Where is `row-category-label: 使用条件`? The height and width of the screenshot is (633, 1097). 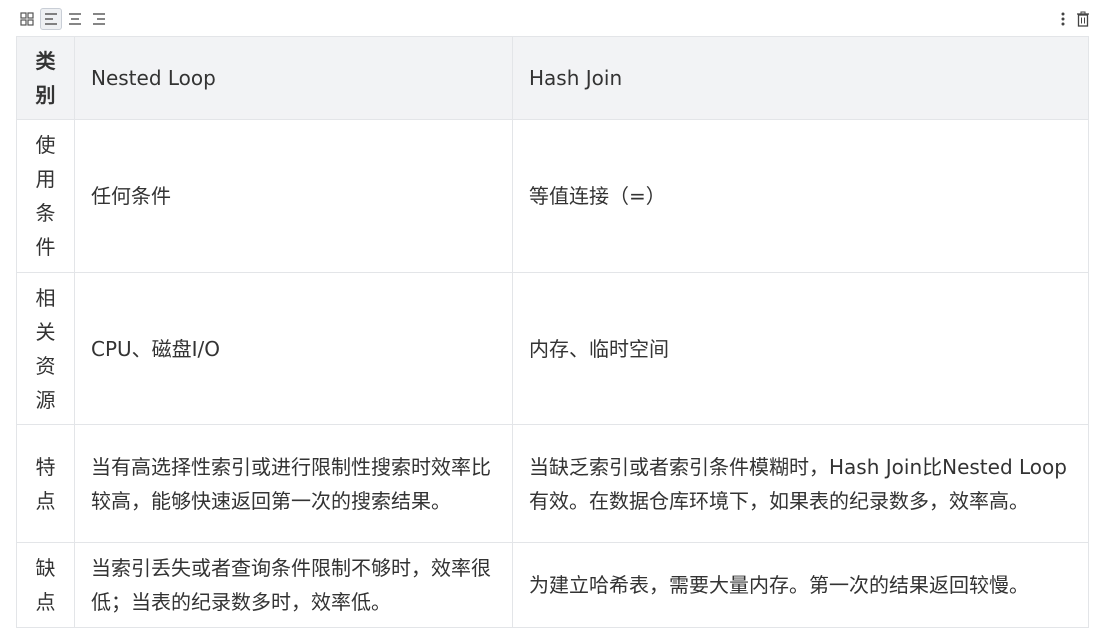 row-category-label: 使用条件 is located at coordinates (45, 196).